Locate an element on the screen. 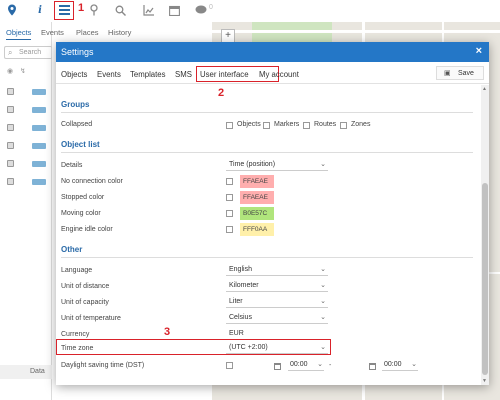 The image size is (500, 400). details-select: Time (position) ⌄ is located at coordinates (277, 165).